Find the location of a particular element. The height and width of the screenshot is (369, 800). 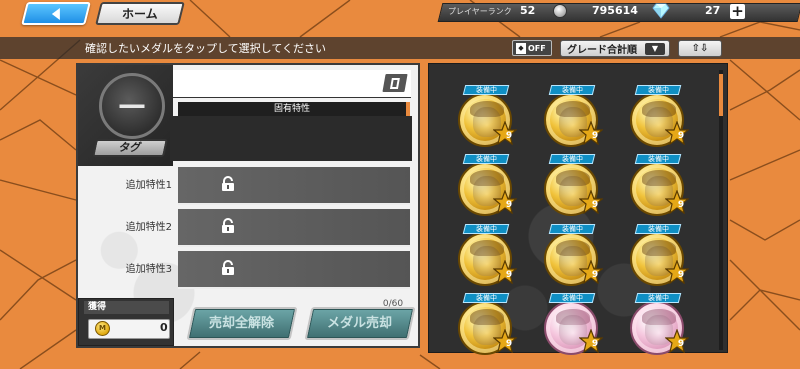

chevron-down-icon: ▼ is located at coordinates (655, 49).